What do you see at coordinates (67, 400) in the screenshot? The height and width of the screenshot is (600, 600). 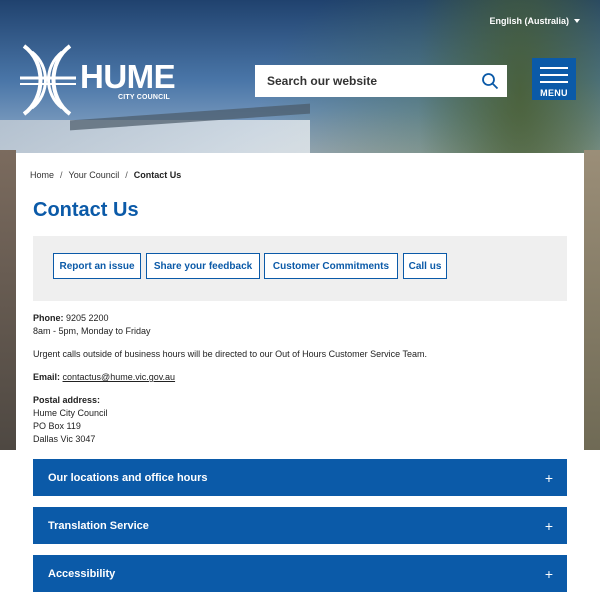 I see `postal-label: Postal address:` at bounding box center [67, 400].